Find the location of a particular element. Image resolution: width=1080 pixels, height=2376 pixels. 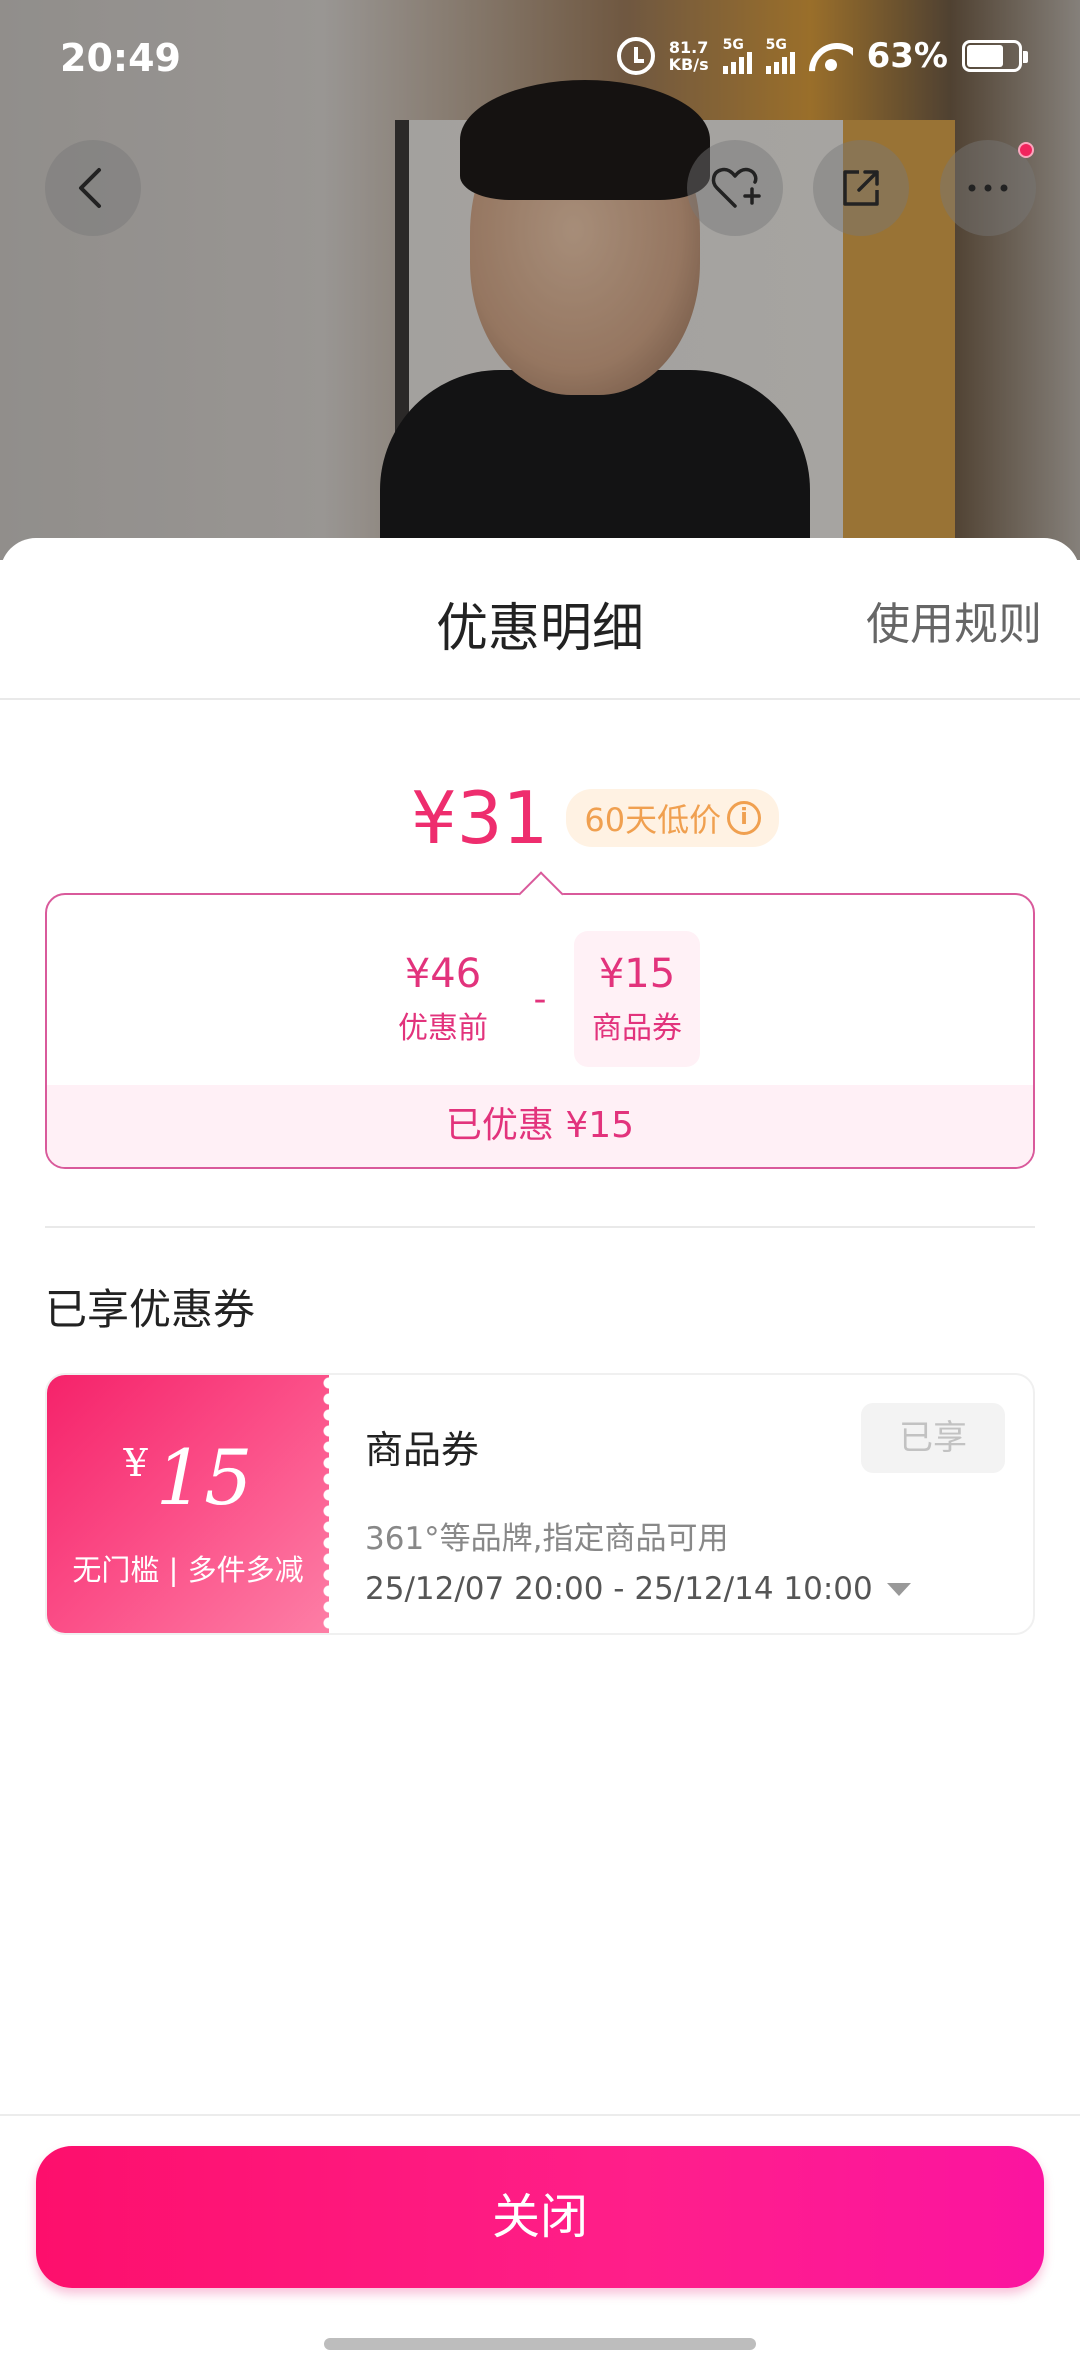

coupon-validity: 25/12/07 20:00 - 25/12/14 10:00 is located at coordinates (619, 1589).